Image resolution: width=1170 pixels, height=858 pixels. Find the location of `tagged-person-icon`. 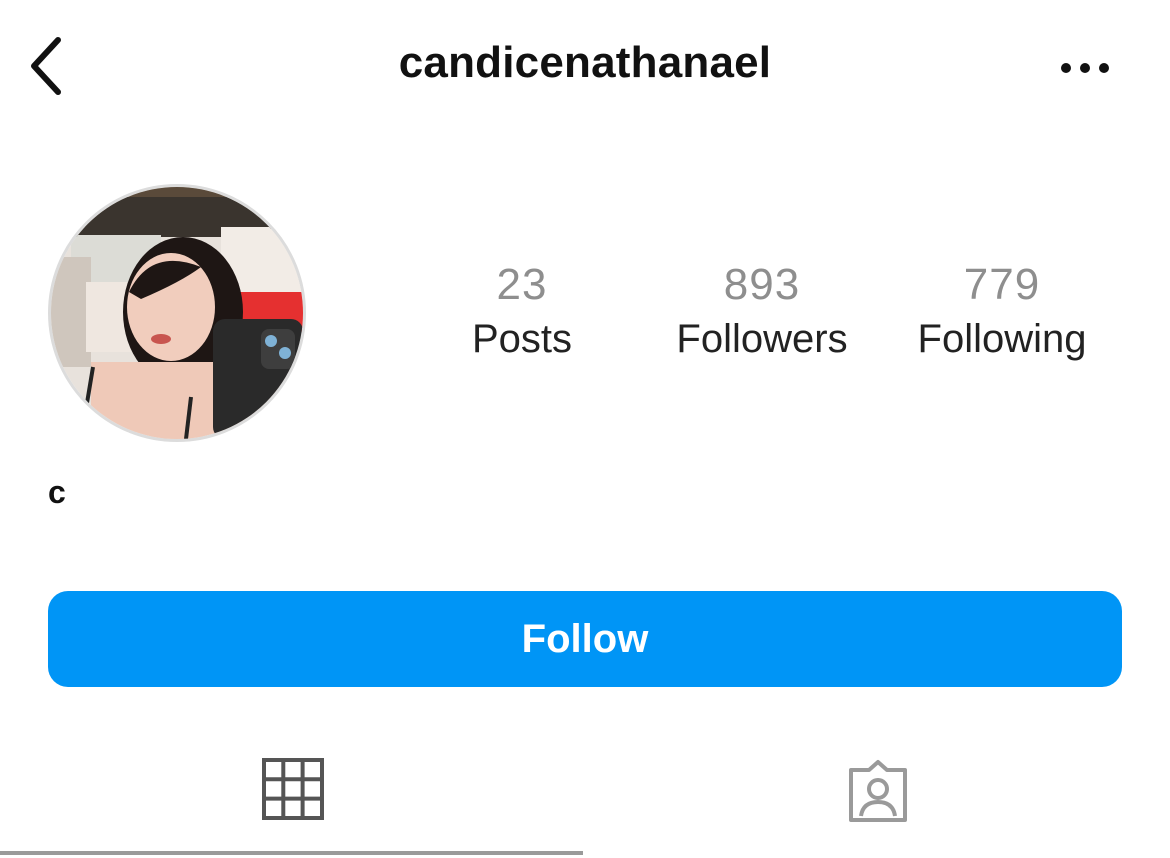

tagged-person-icon is located at coordinates (877, 791).